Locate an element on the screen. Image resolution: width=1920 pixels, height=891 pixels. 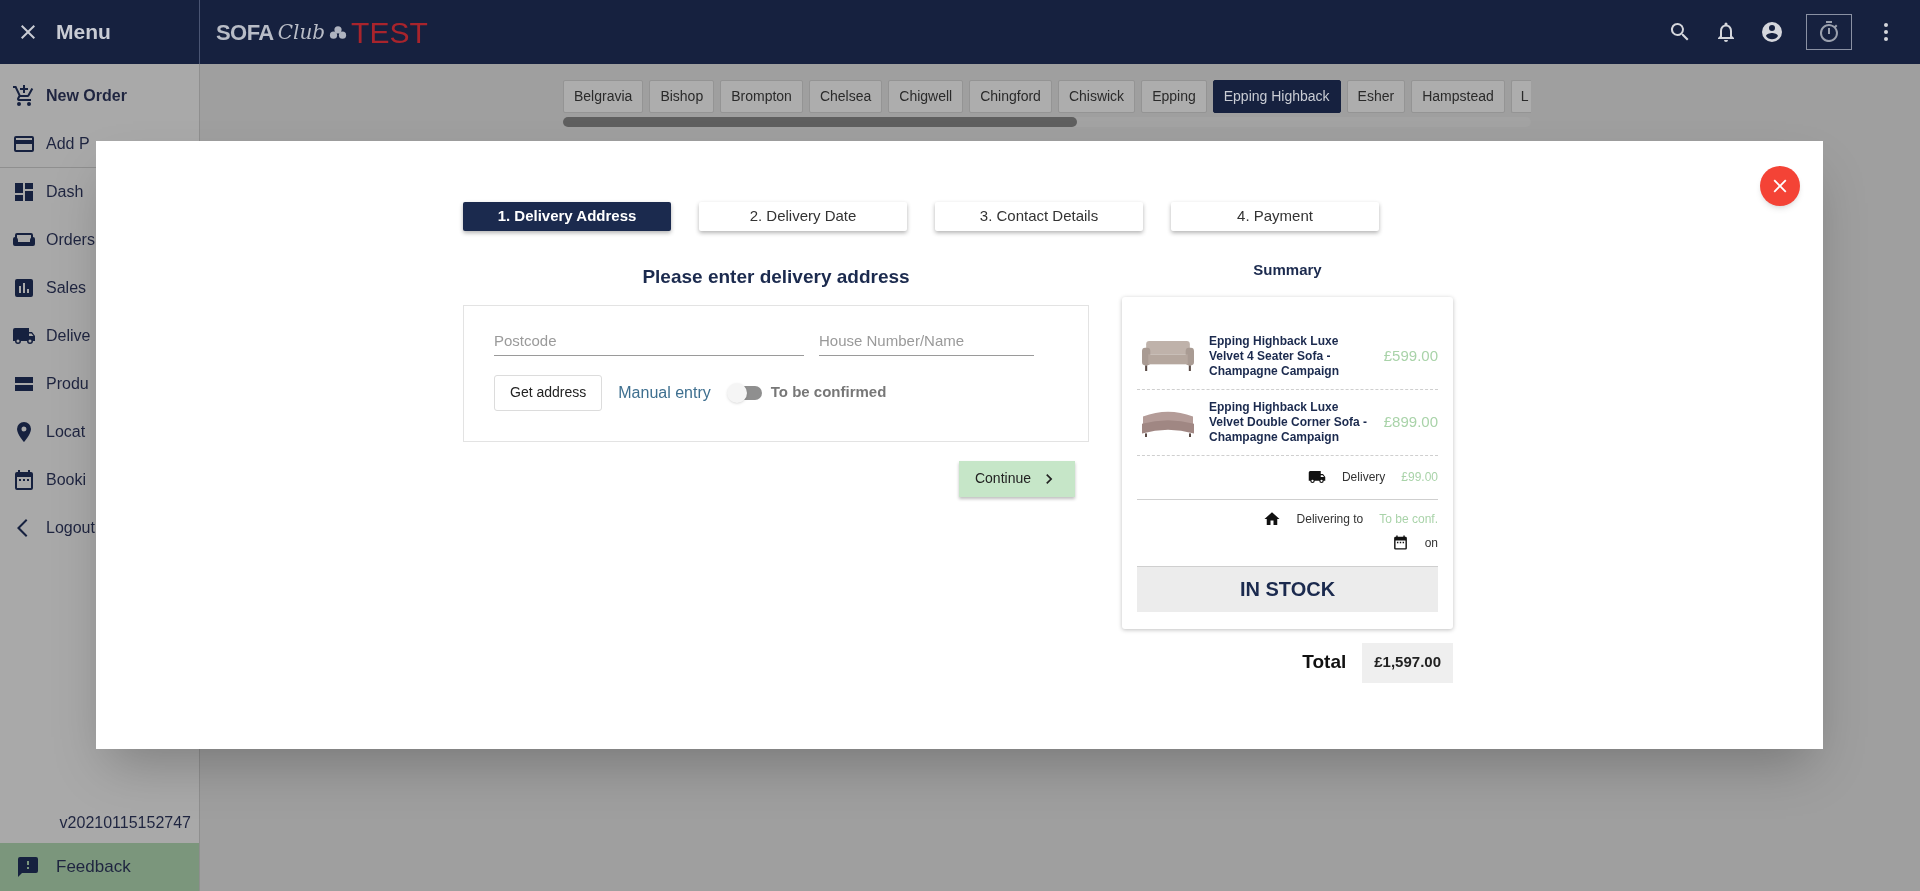
version-label: v20210115152747 is located at coordinates (125, 823).